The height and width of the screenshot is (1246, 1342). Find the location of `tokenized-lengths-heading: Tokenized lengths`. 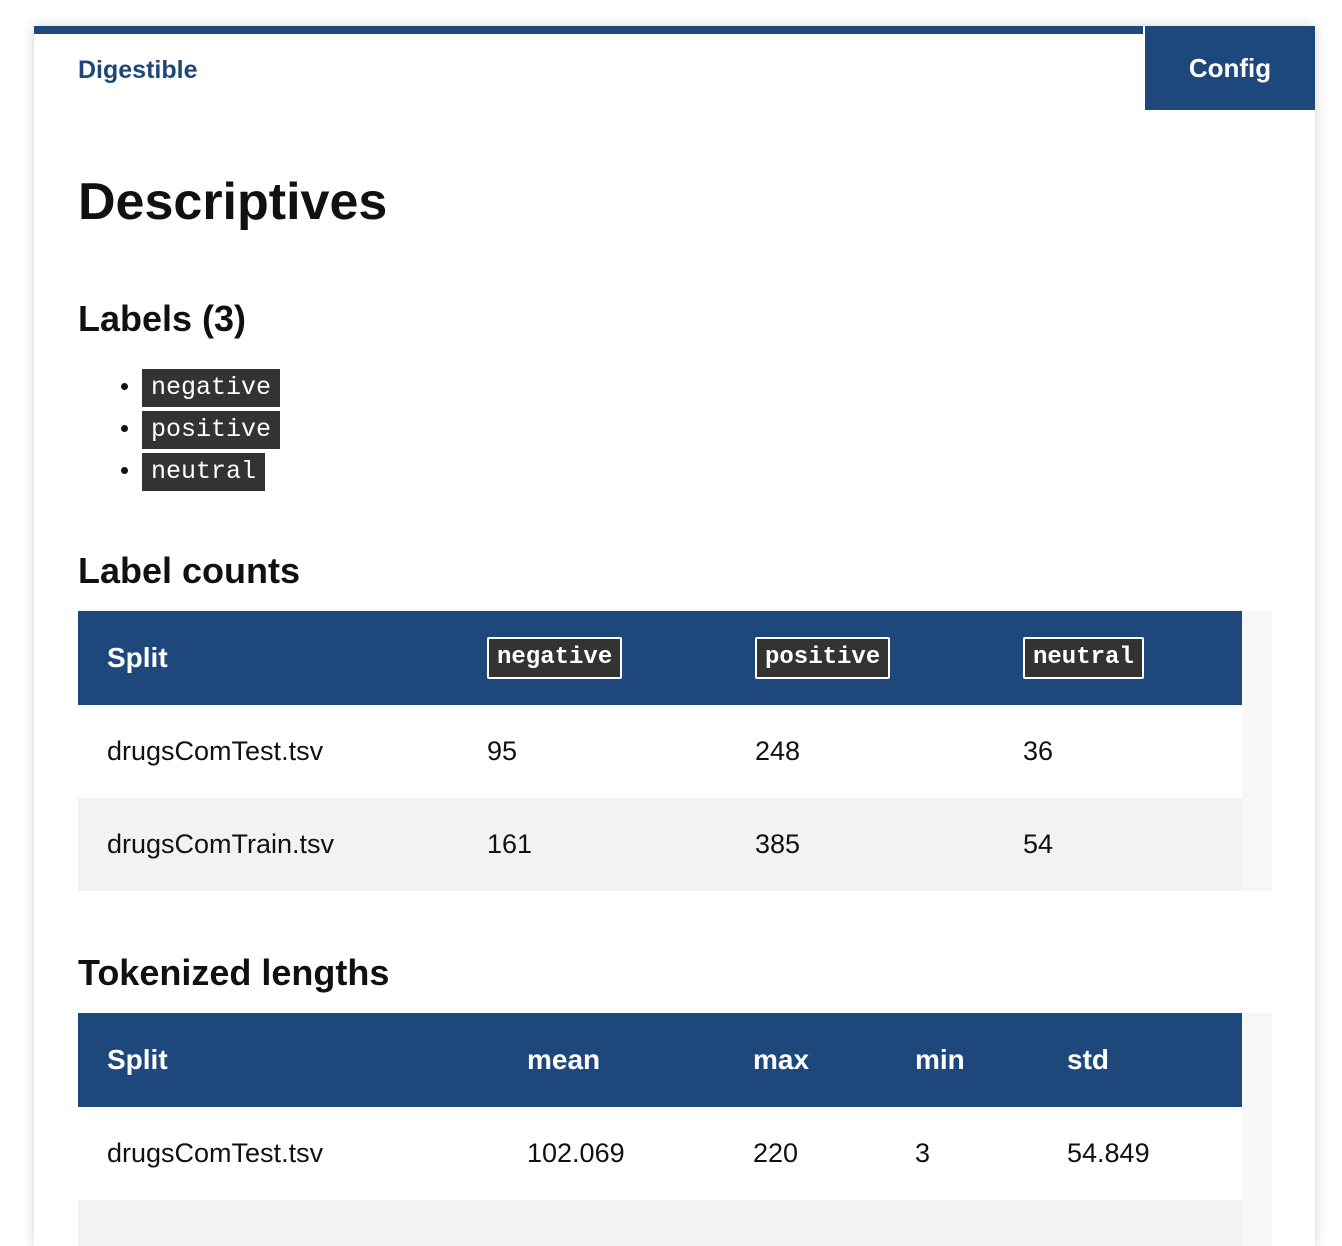

tokenized-lengths-heading: Tokenized lengths is located at coordinates (234, 972).